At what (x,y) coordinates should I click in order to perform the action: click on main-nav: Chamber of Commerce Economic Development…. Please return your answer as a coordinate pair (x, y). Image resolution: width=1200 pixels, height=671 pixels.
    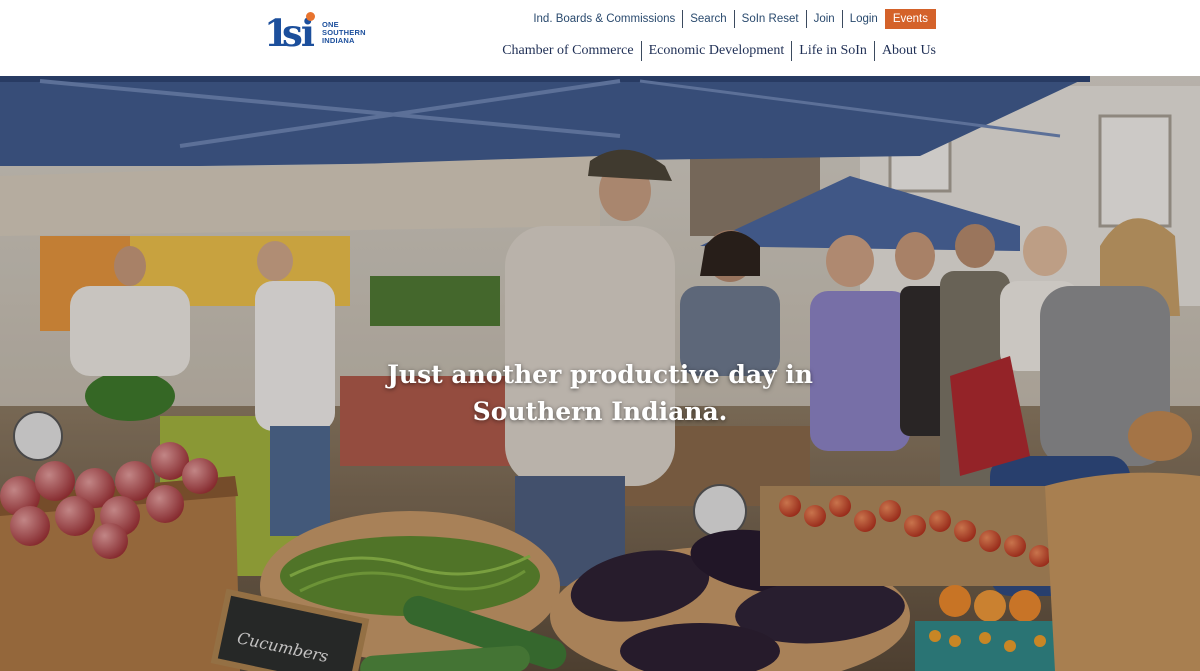
    Looking at the image, I should click on (719, 51).